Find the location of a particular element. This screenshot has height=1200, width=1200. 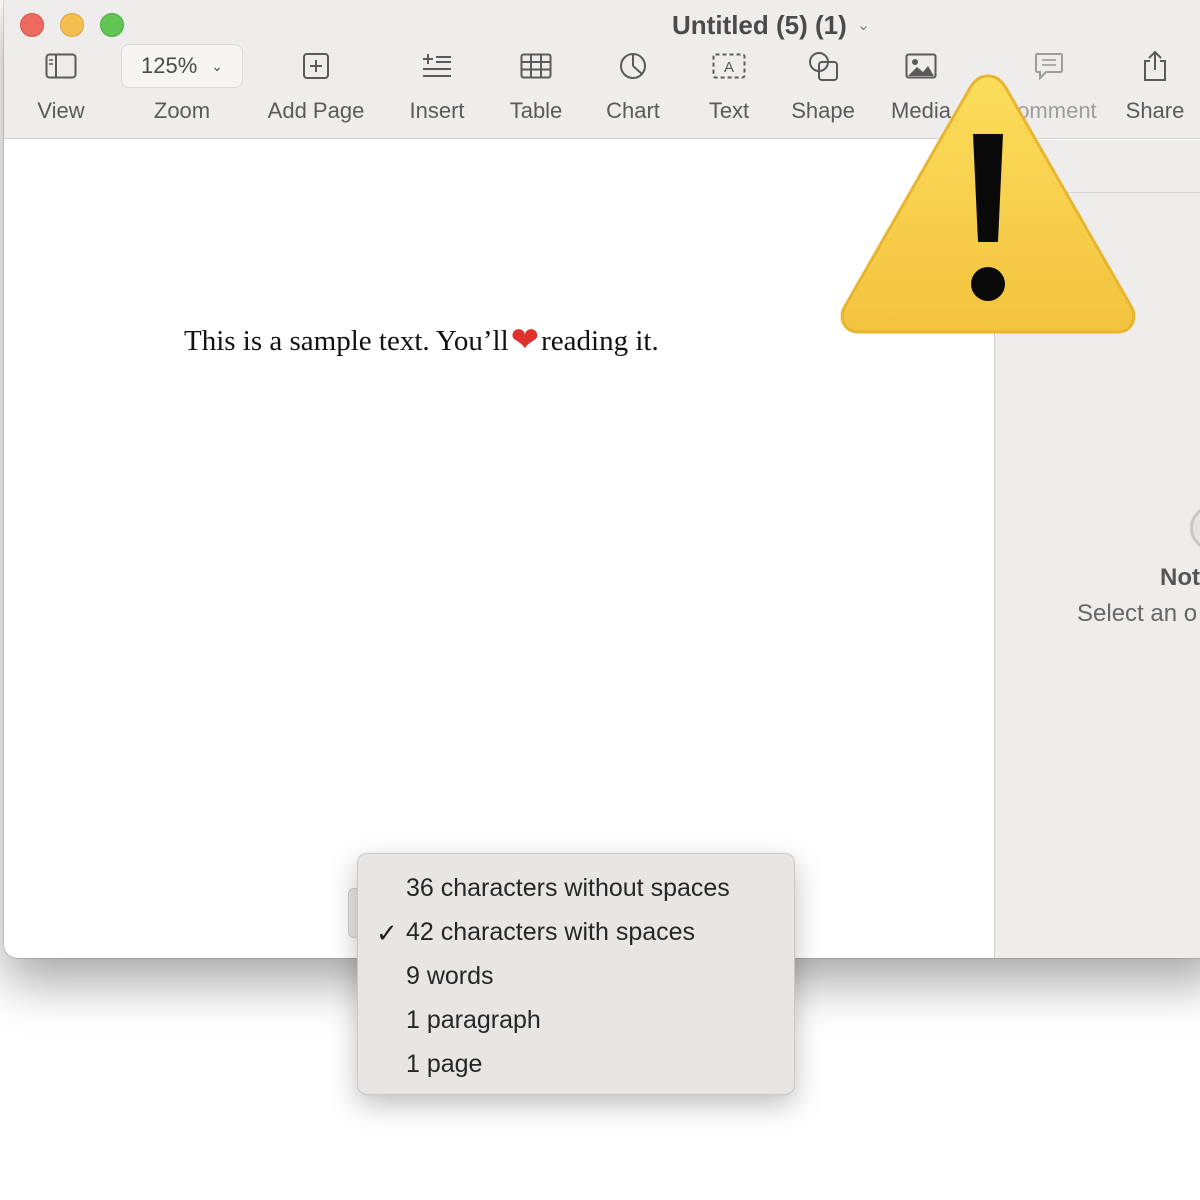

menu-item-label: 9 words is located at coordinates (450, 975).